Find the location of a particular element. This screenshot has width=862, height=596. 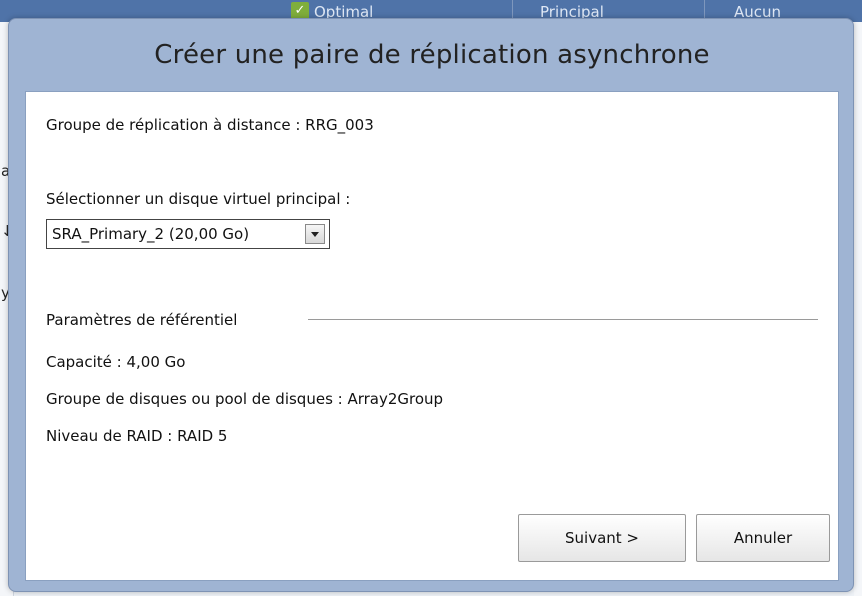

background-right-panel is located at coordinates (858, 309).